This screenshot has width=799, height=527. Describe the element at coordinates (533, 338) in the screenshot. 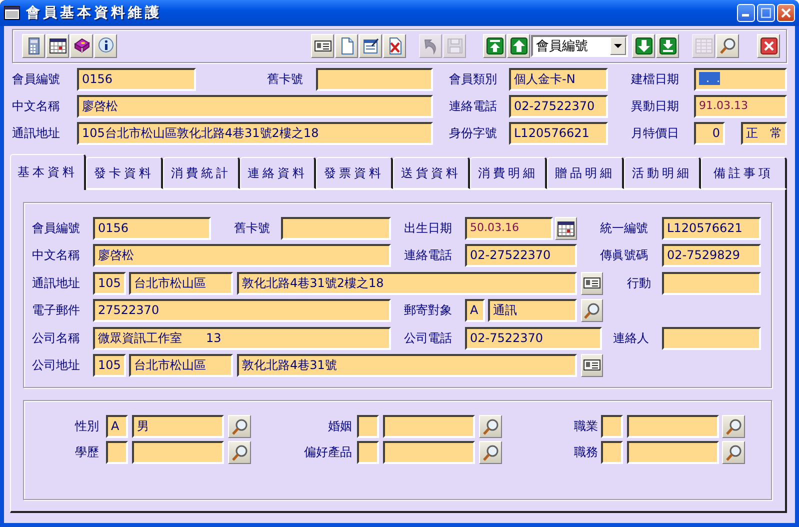

I see `input-field: 02-7522370` at that location.